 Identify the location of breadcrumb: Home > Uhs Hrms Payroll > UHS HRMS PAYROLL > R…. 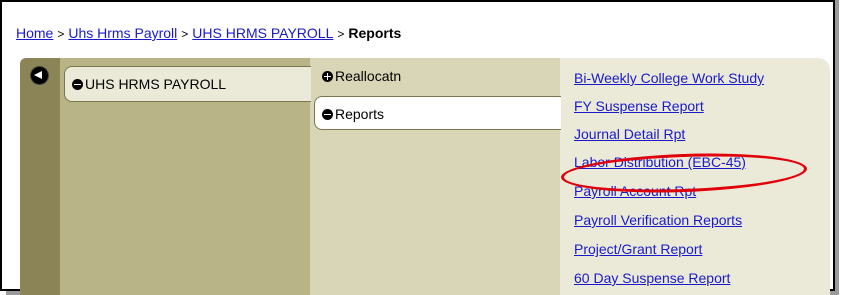
(208, 33).